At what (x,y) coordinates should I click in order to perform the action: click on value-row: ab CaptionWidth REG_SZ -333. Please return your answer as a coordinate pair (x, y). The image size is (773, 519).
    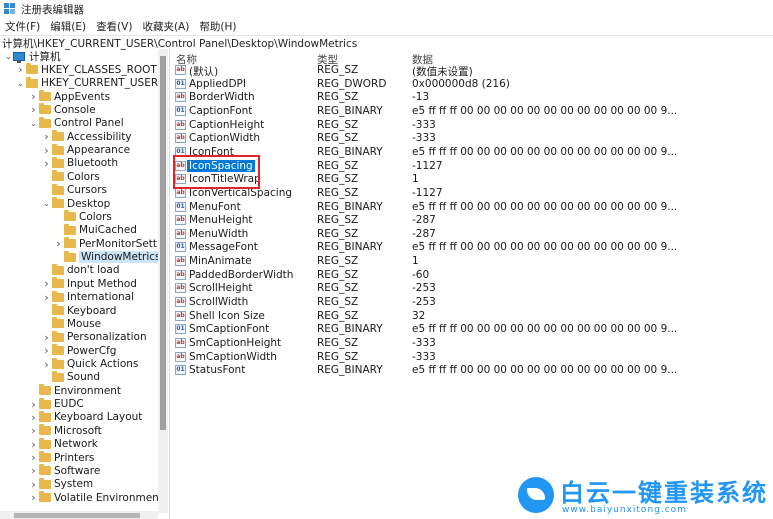
    Looking at the image, I should click on (471, 138).